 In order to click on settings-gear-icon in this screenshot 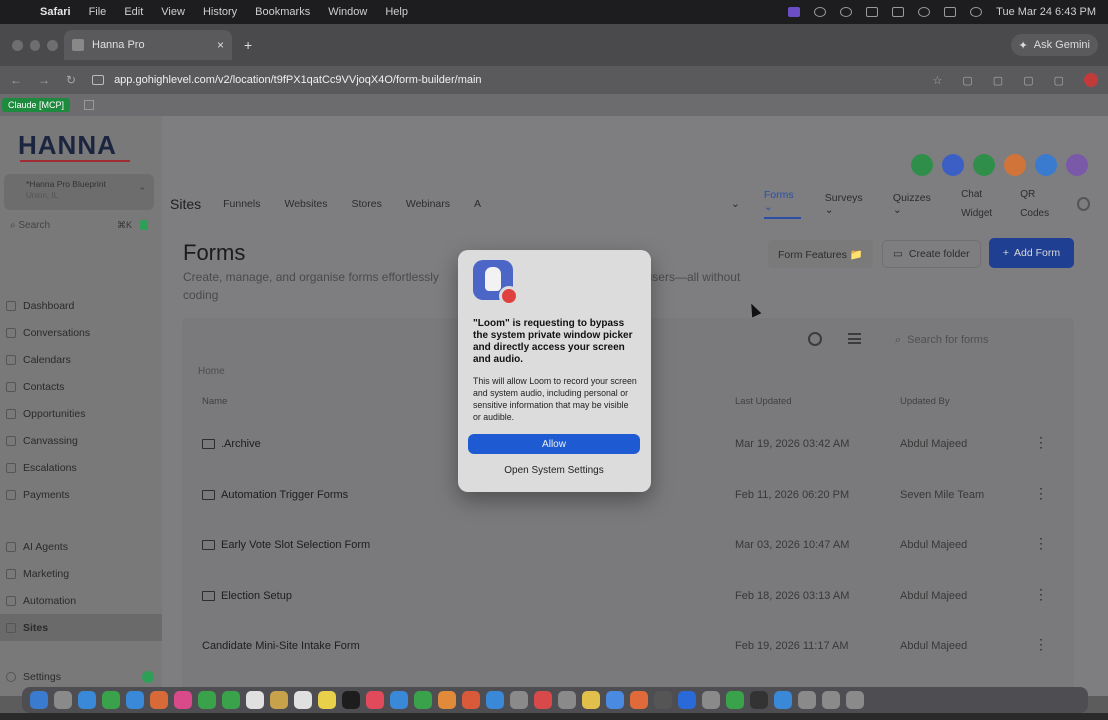, I will do `click(1083, 204)`.